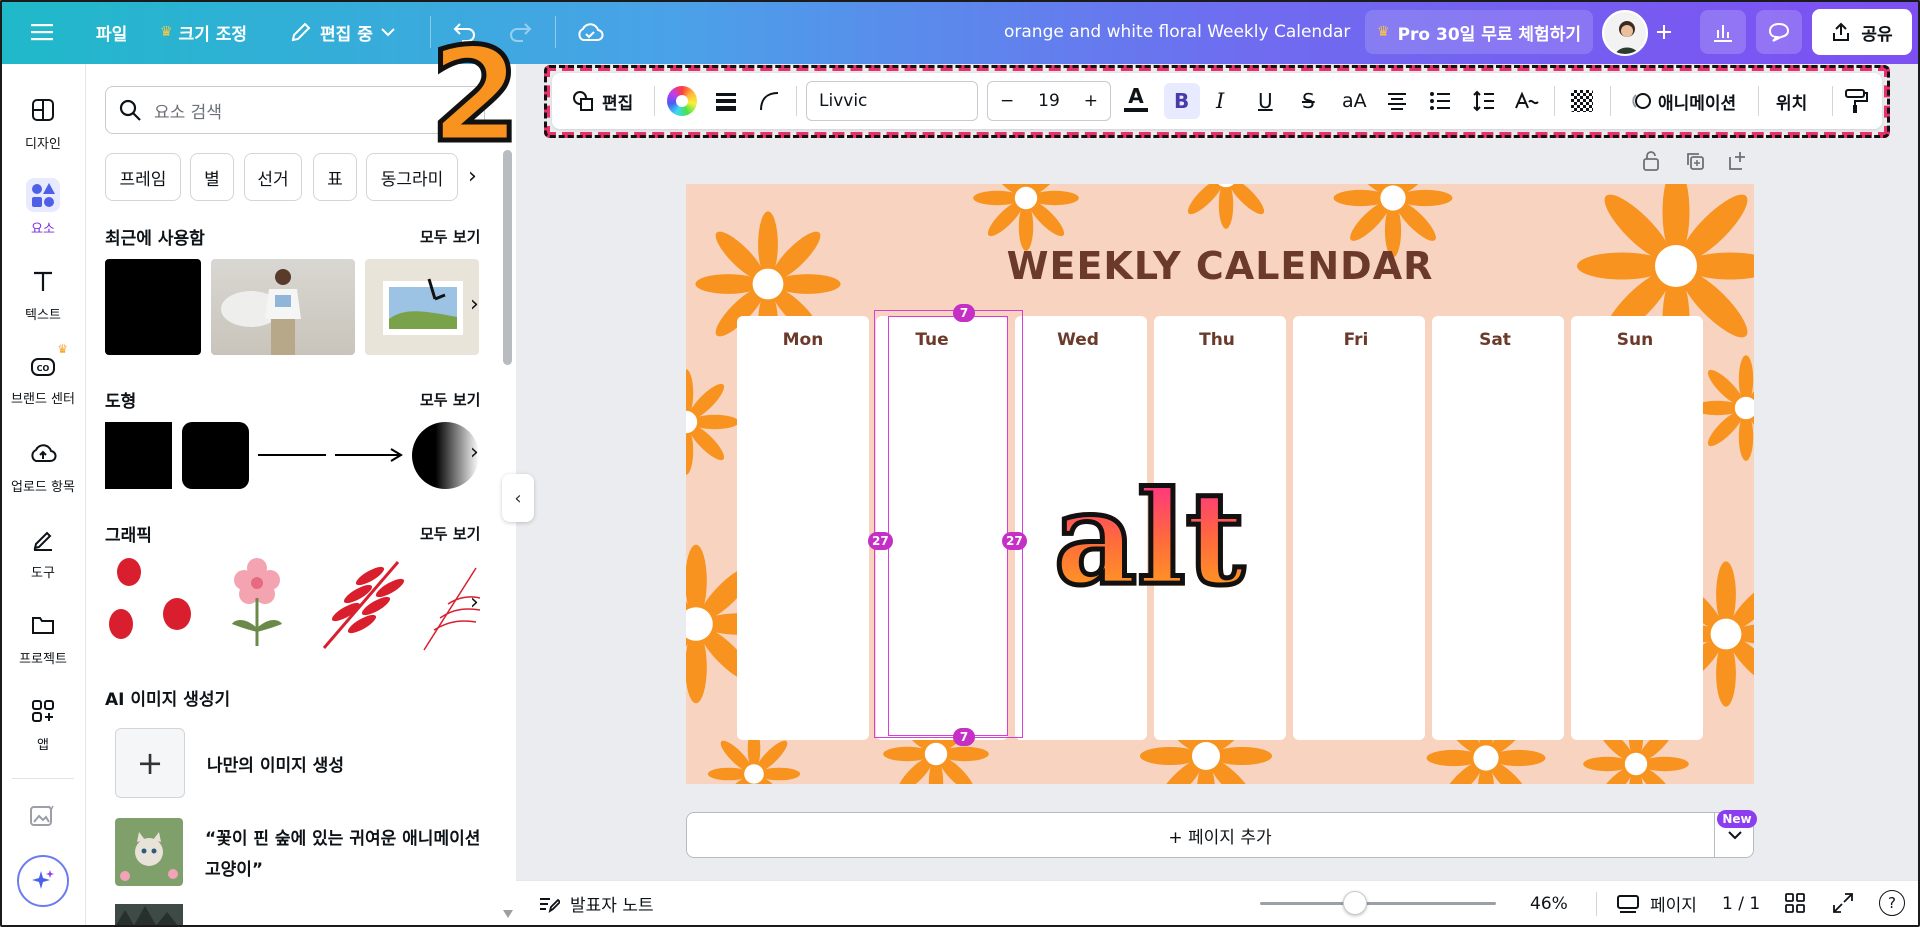 The image size is (1920, 927). Describe the element at coordinates (1637, 528) in the screenshot. I see `day-column-sun` at that location.